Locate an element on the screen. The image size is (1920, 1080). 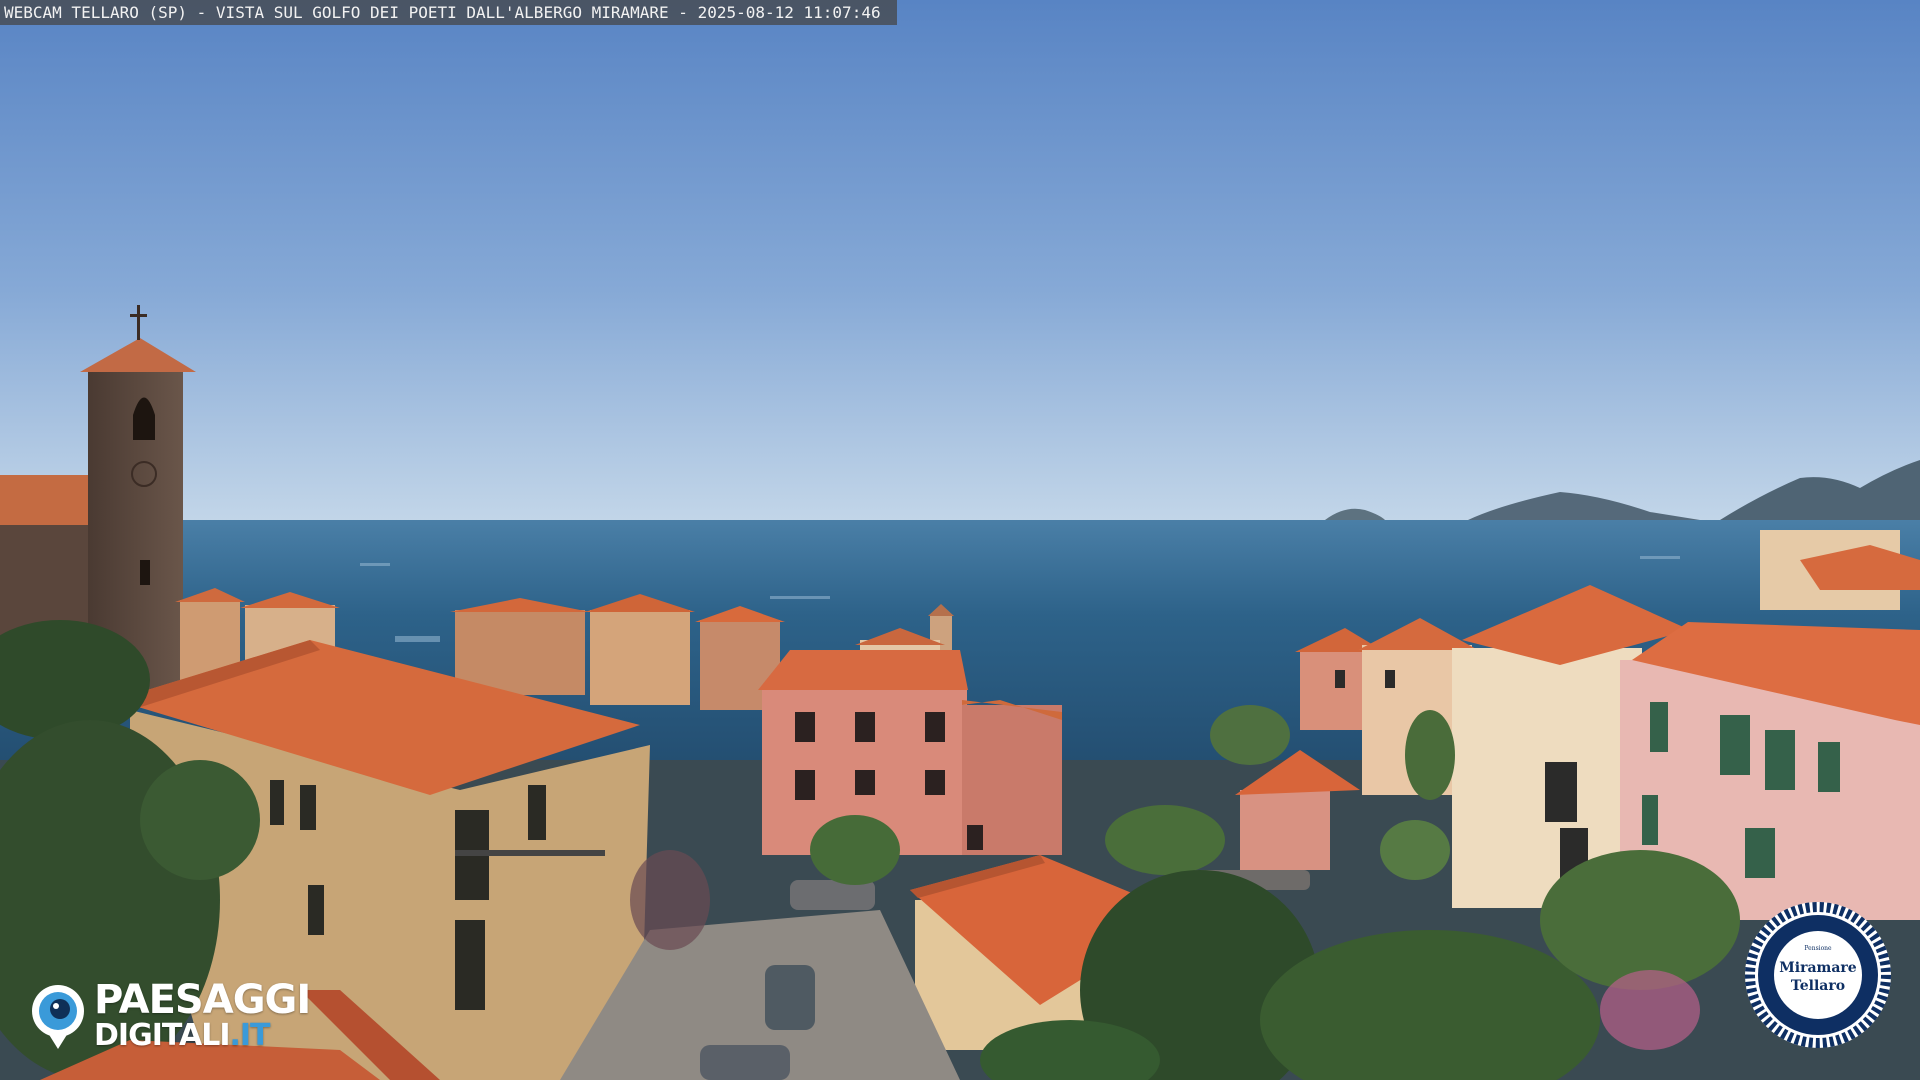
miramare-tellaro-seal: Pensione Miramare Tellaro is located at coordinates (1818, 975).